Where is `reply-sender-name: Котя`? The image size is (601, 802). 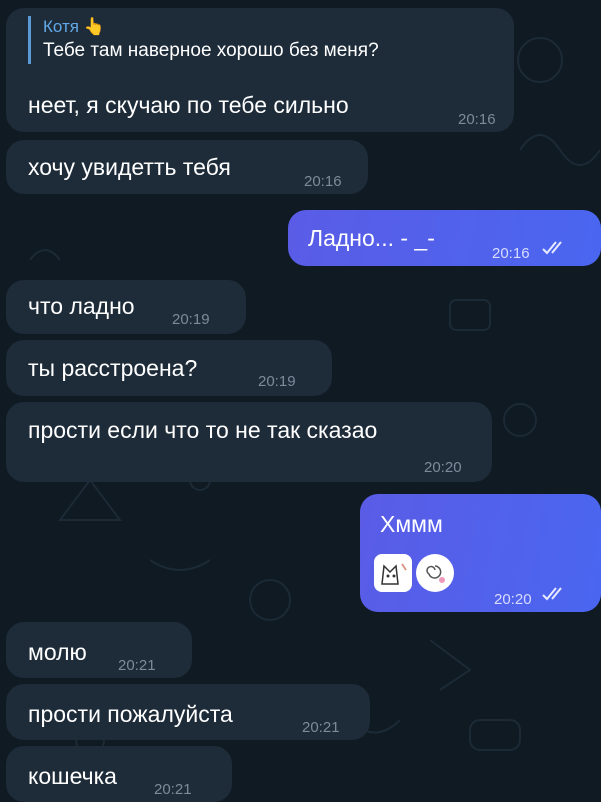 reply-sender-name: Котя is located at coordinates (61, 26).